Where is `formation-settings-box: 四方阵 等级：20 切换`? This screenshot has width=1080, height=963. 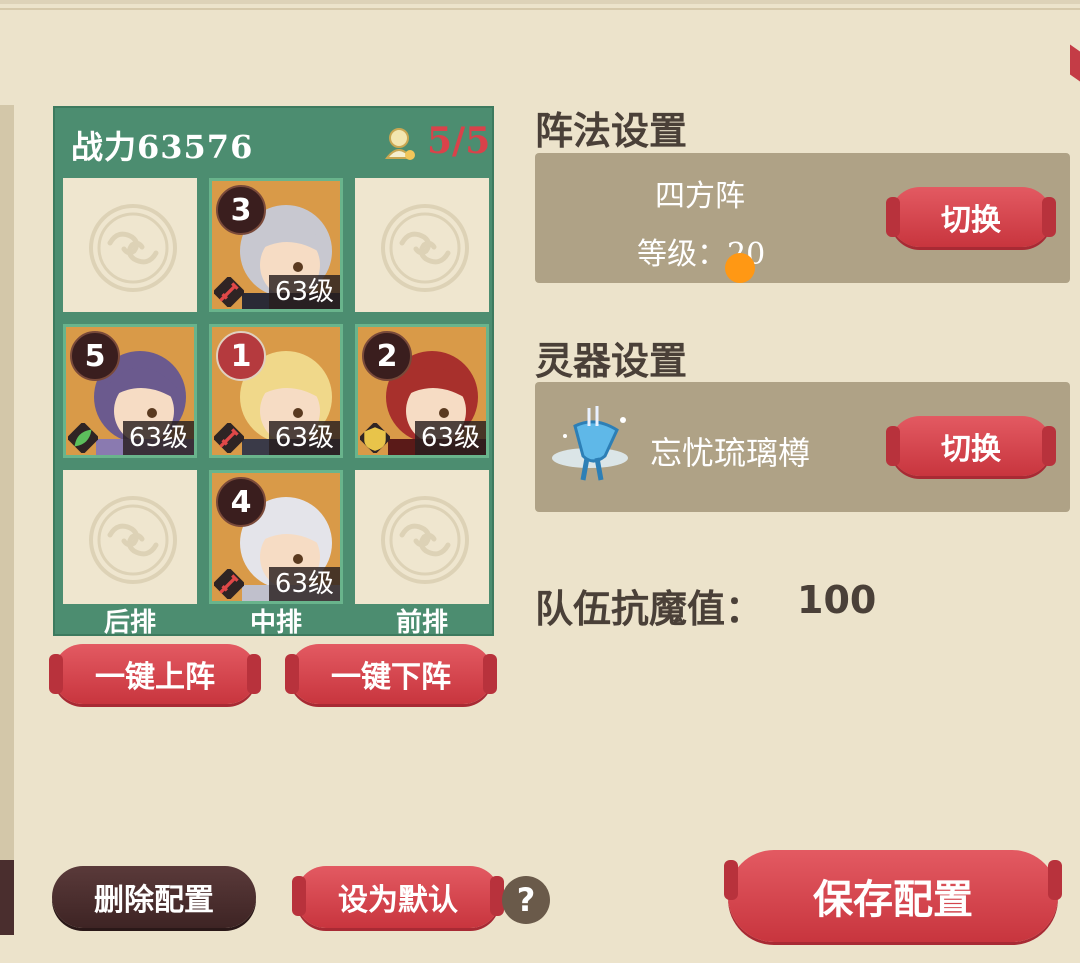
formation-settings-box: 四方阵 等级：20 切换 is located at coordinates (802, 218).